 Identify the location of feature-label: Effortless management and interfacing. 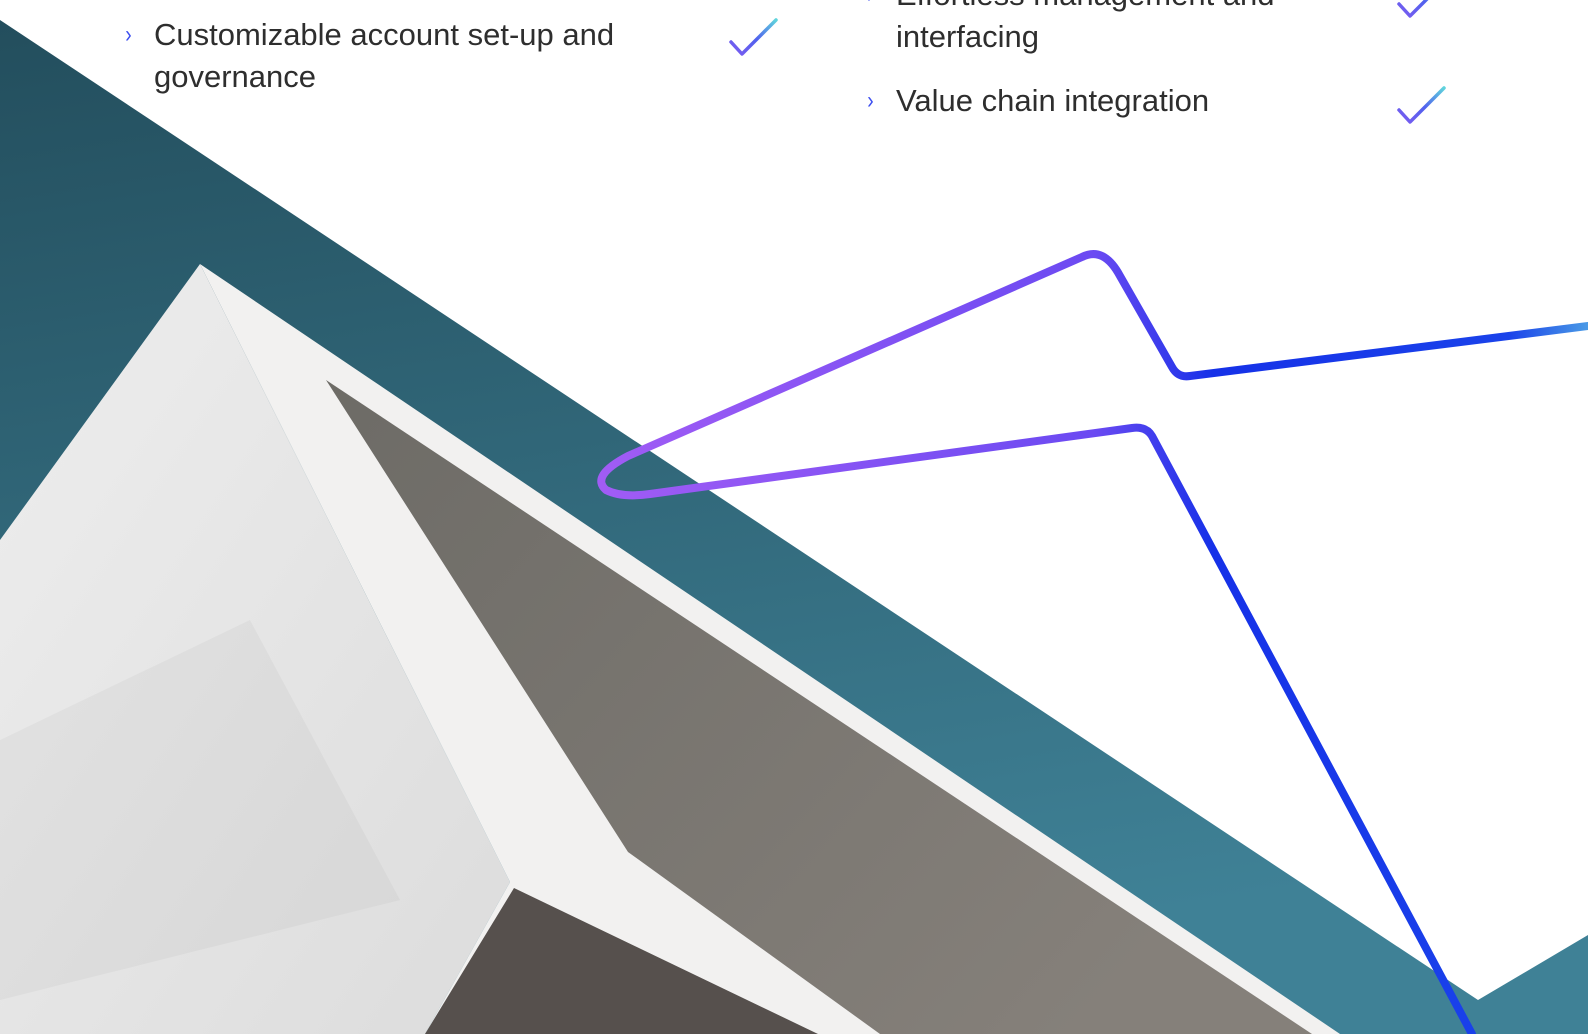
(1085, 27).